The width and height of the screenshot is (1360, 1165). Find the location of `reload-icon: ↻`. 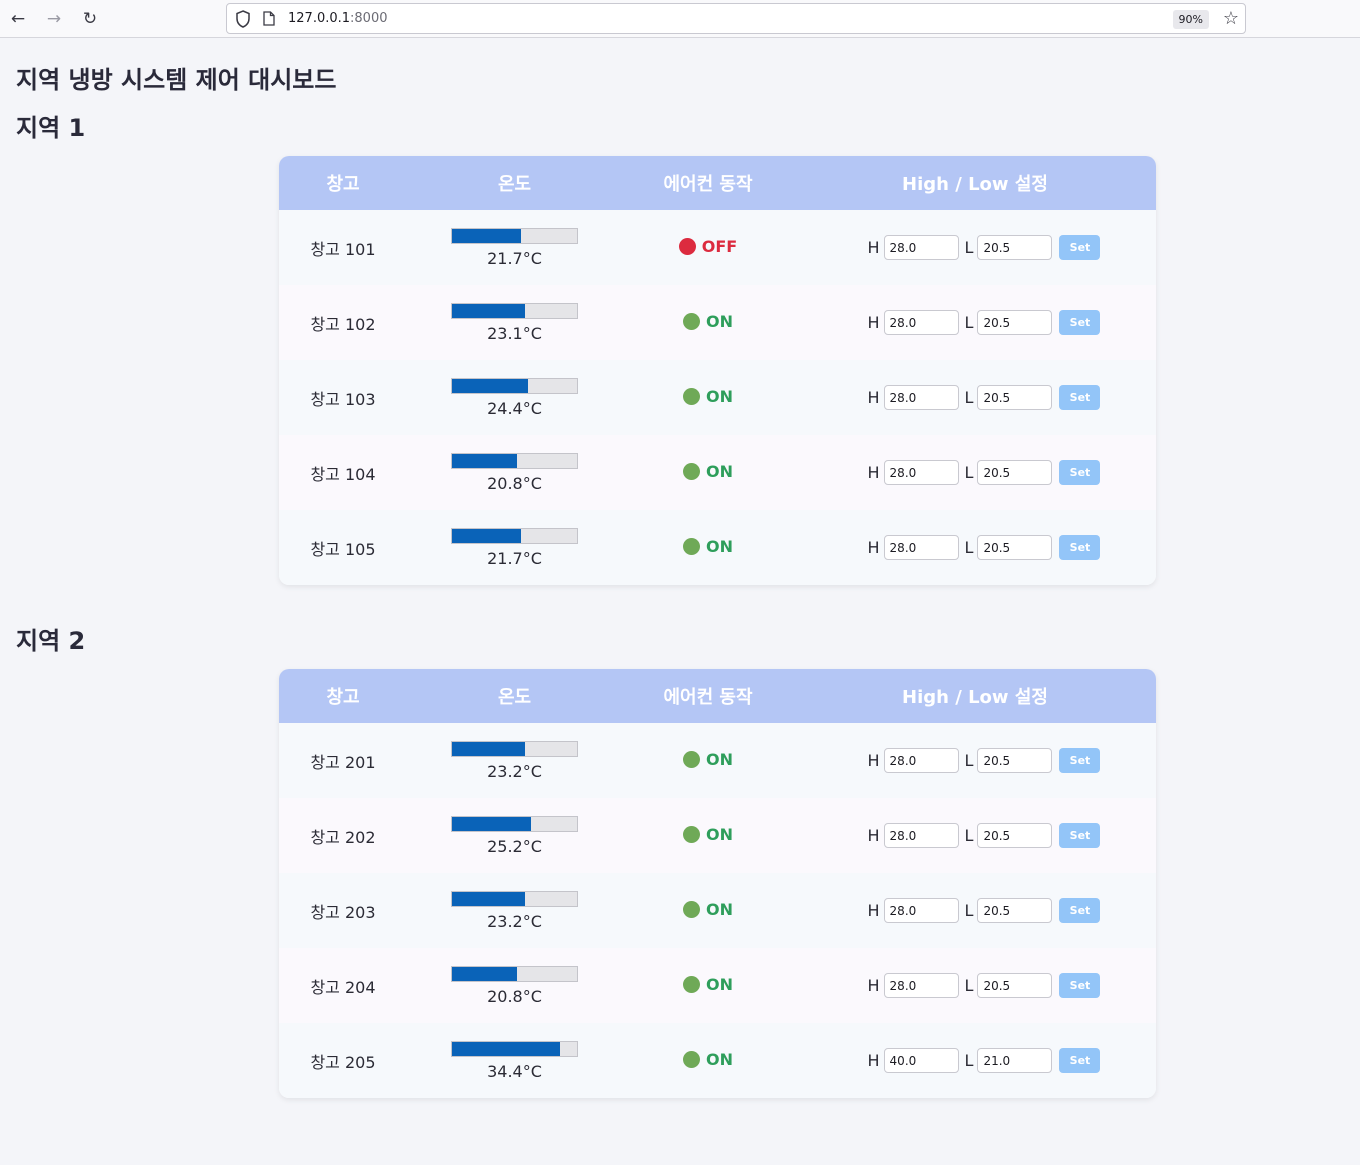

reload-icon: ↻ is located at coordinates (90, 19).